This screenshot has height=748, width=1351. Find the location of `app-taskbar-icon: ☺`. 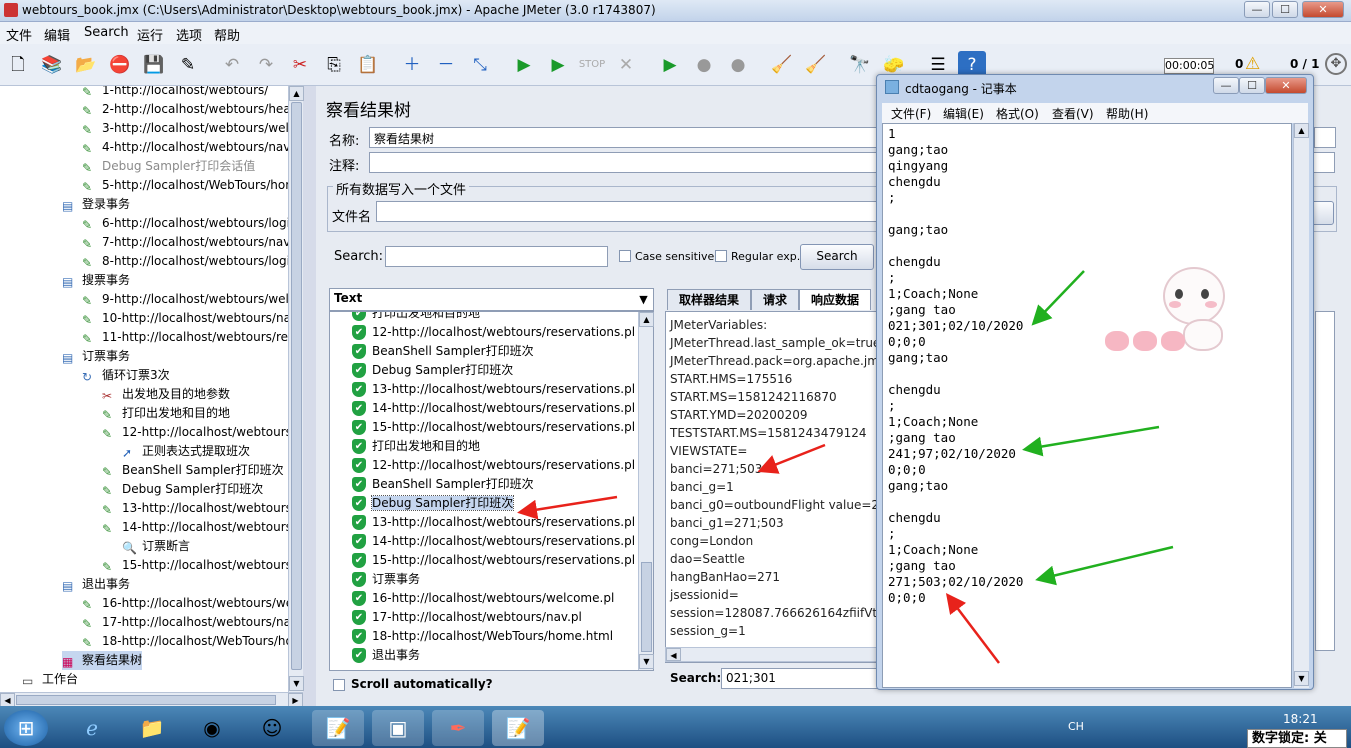

app-taskbar-icon: ☺ is located at coordinates (272, 728).